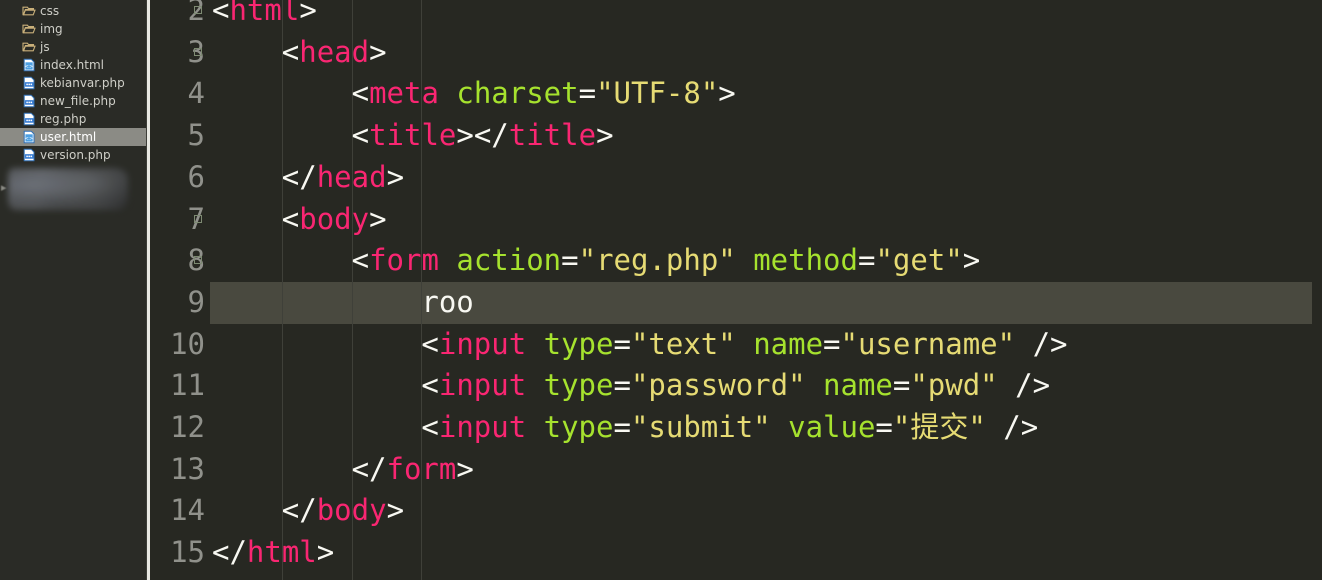 The image size is (1322, 580). I want to click on code-line-4: 4 <meta charset="UTF-8">, so click(736, 94).